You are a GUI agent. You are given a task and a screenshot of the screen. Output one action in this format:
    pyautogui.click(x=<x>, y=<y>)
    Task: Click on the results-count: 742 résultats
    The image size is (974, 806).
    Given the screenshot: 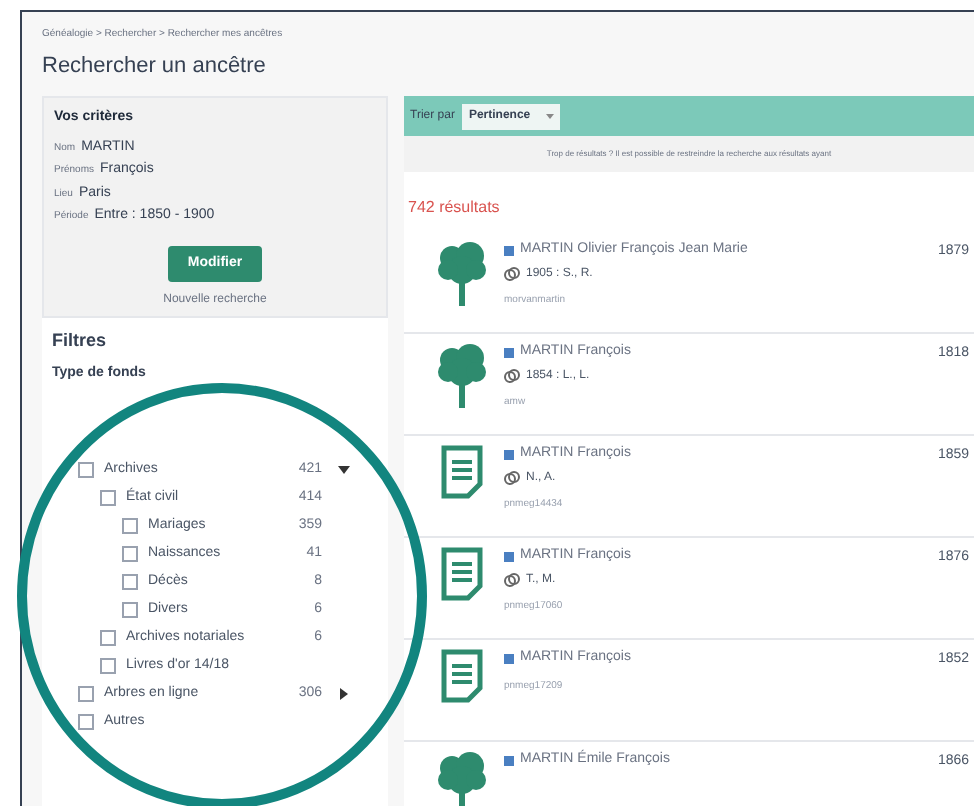 What is the action you would take?
    pyautogui.click(x=454, y=208)
    